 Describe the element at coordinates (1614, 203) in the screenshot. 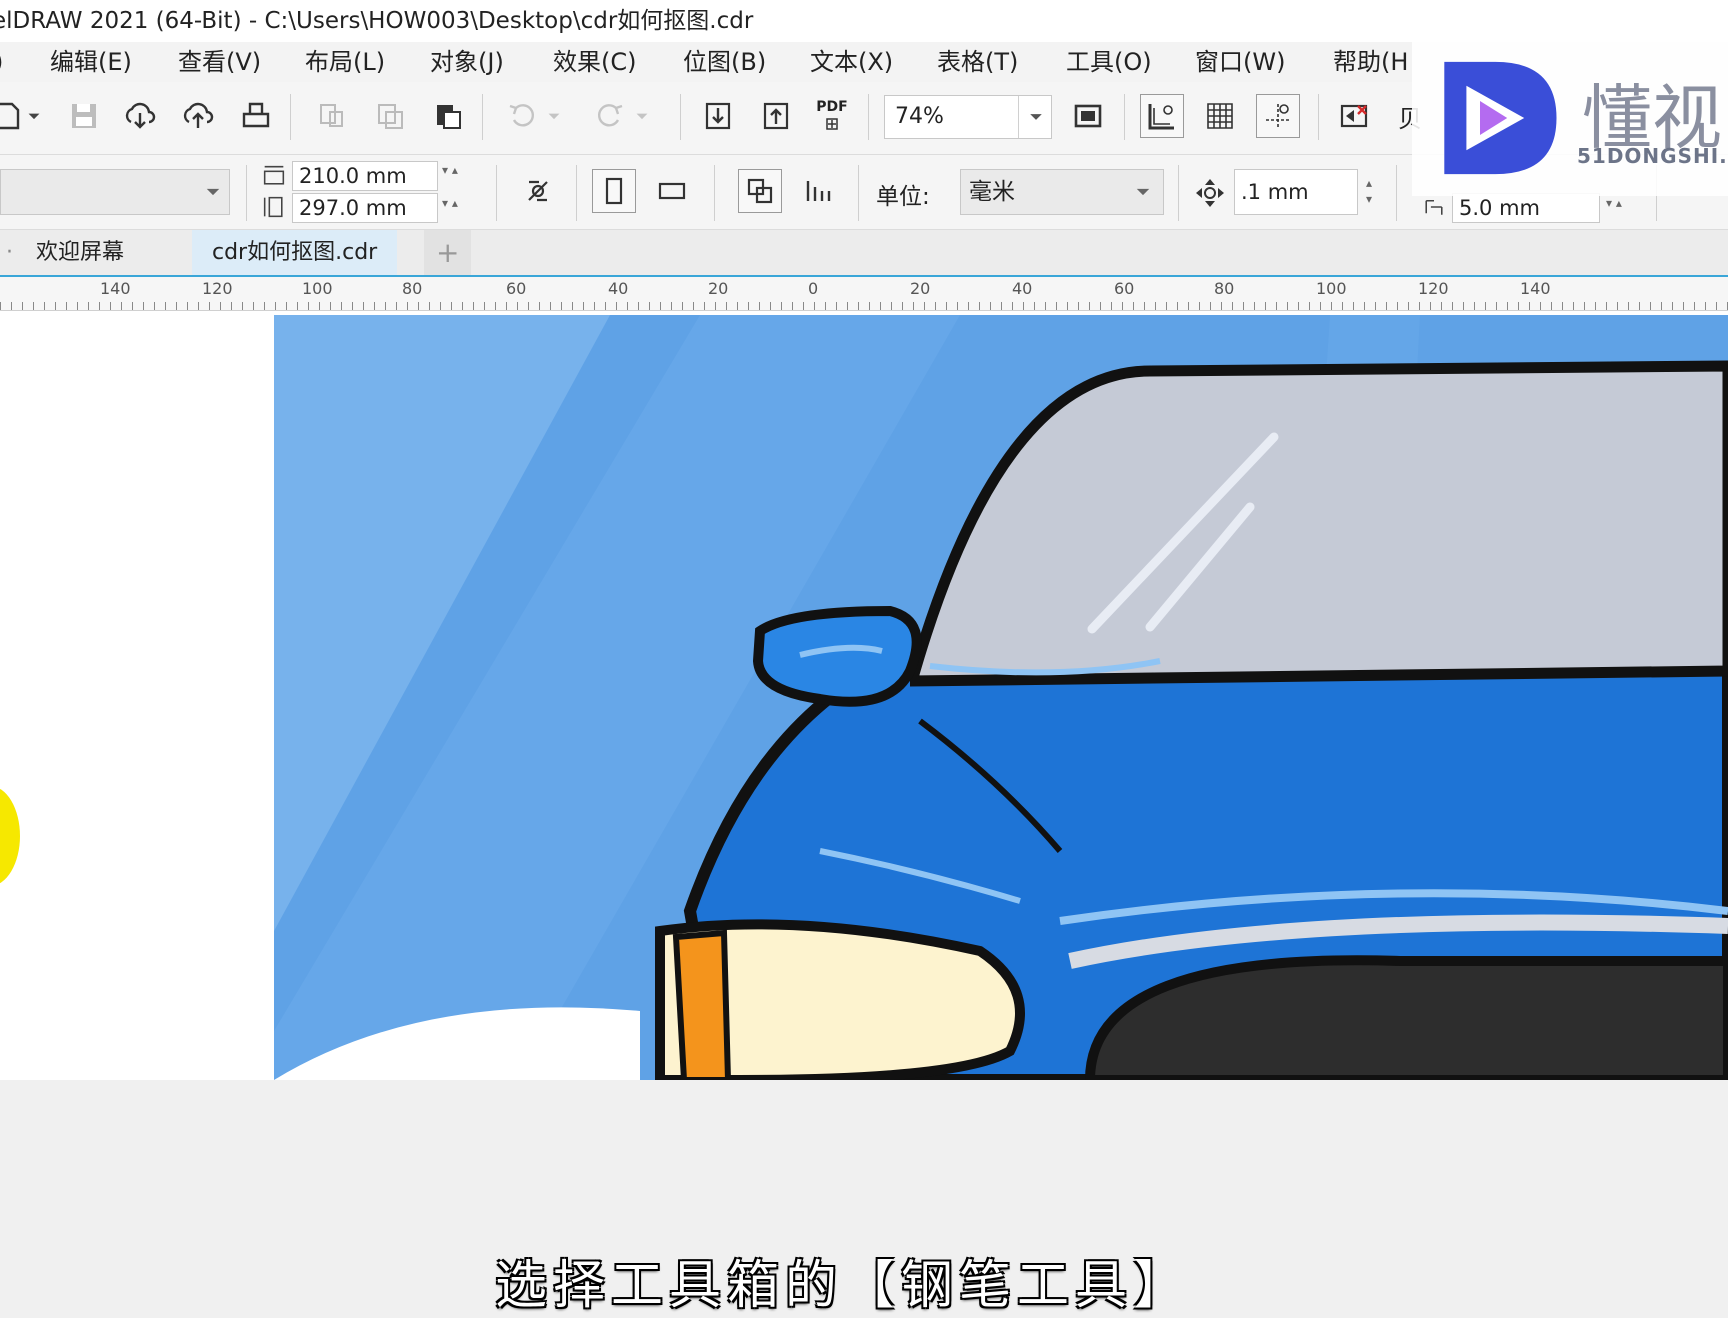

I see `duplicate-distance-spinner: ▾ ▴` at that location.